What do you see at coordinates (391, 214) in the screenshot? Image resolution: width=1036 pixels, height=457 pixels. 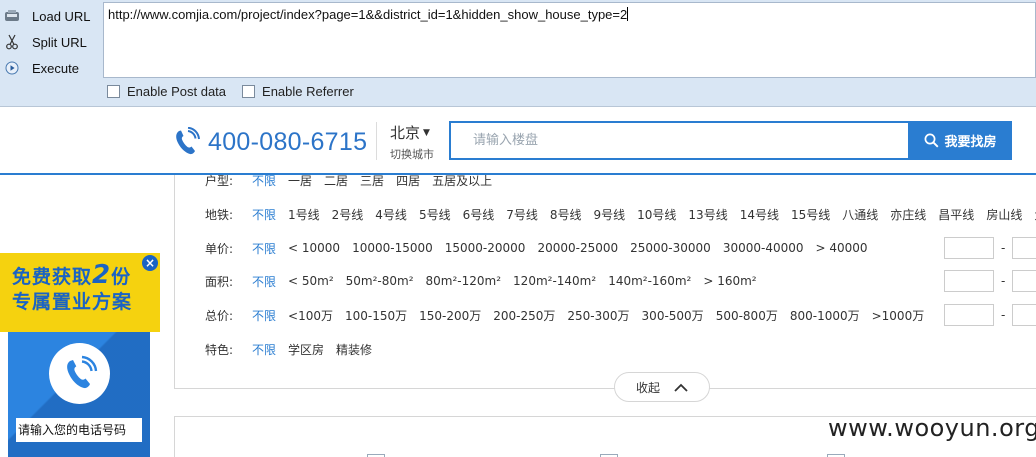 I see `filter-option: 4号线` at bounding box center [391, 214].